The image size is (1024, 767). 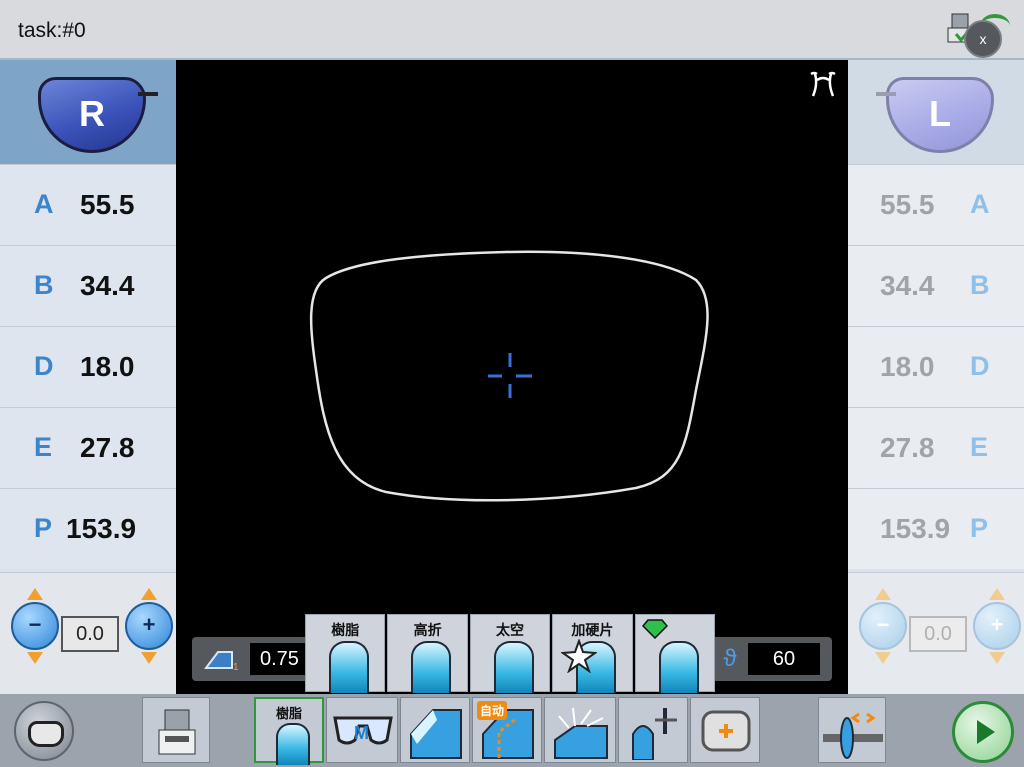 I want to click on right-row-d: D 18.0, so click(x=88, y=366).